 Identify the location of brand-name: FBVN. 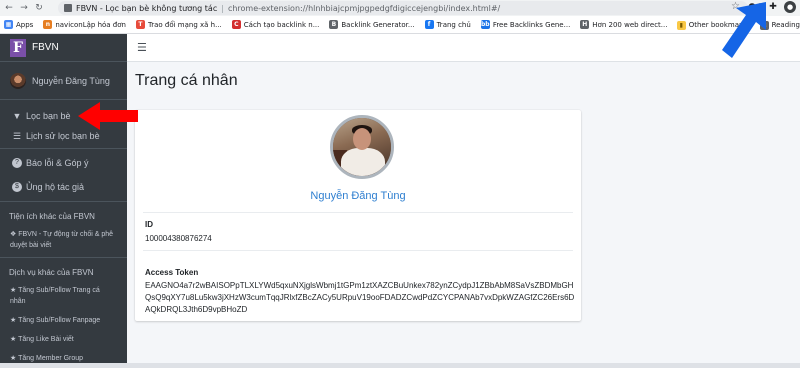
(45, 47).